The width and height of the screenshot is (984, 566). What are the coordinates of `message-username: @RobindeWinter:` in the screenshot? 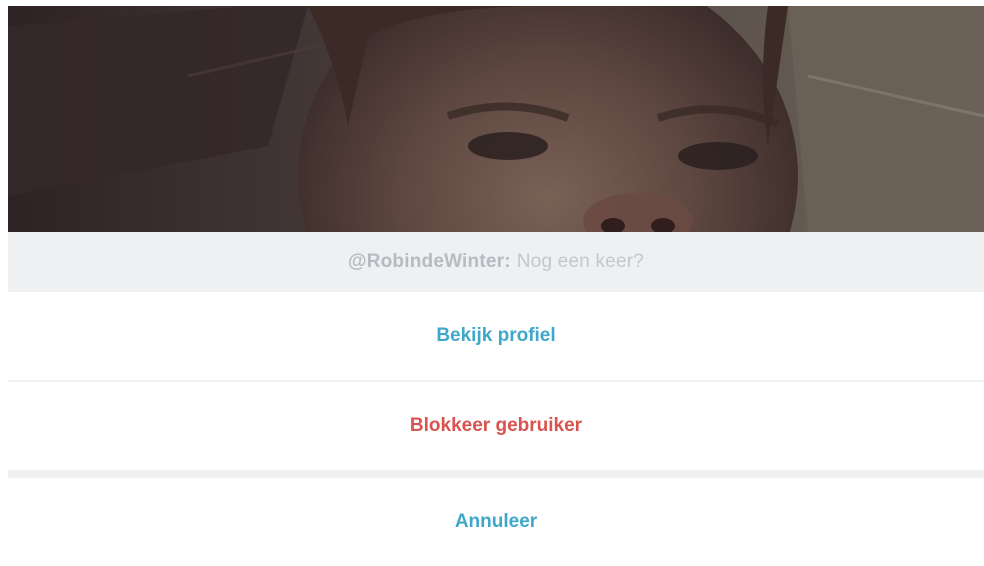 It's located at (429, 261).